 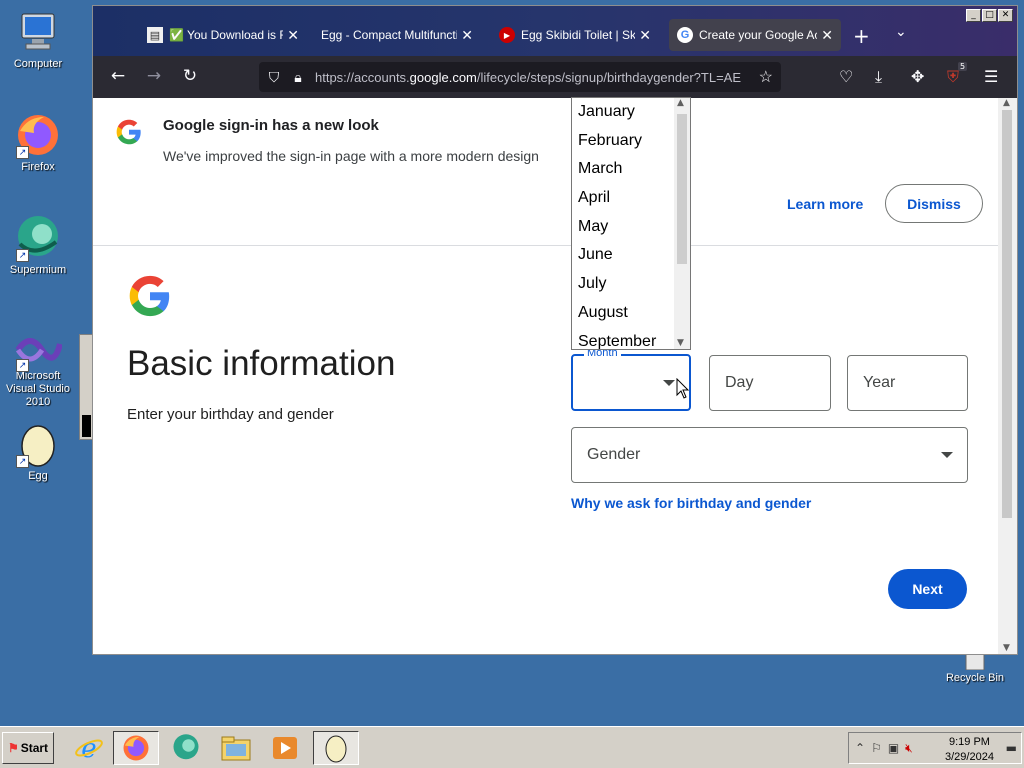 What do you see at coordinates (38, 476) in the screenshot?
I see `desktop-icon-label: Egg` at bounding box center [38, 476].